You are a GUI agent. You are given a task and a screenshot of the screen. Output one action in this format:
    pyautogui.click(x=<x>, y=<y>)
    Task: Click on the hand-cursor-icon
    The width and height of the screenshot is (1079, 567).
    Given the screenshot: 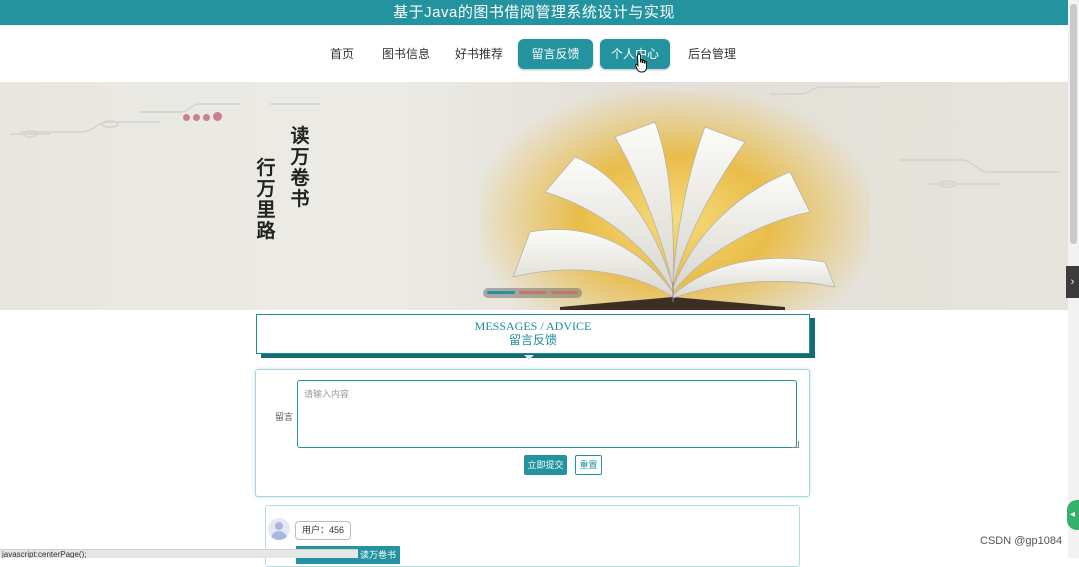 What is the action you would take?
    pyautogui.click(x=641, y=63)
    